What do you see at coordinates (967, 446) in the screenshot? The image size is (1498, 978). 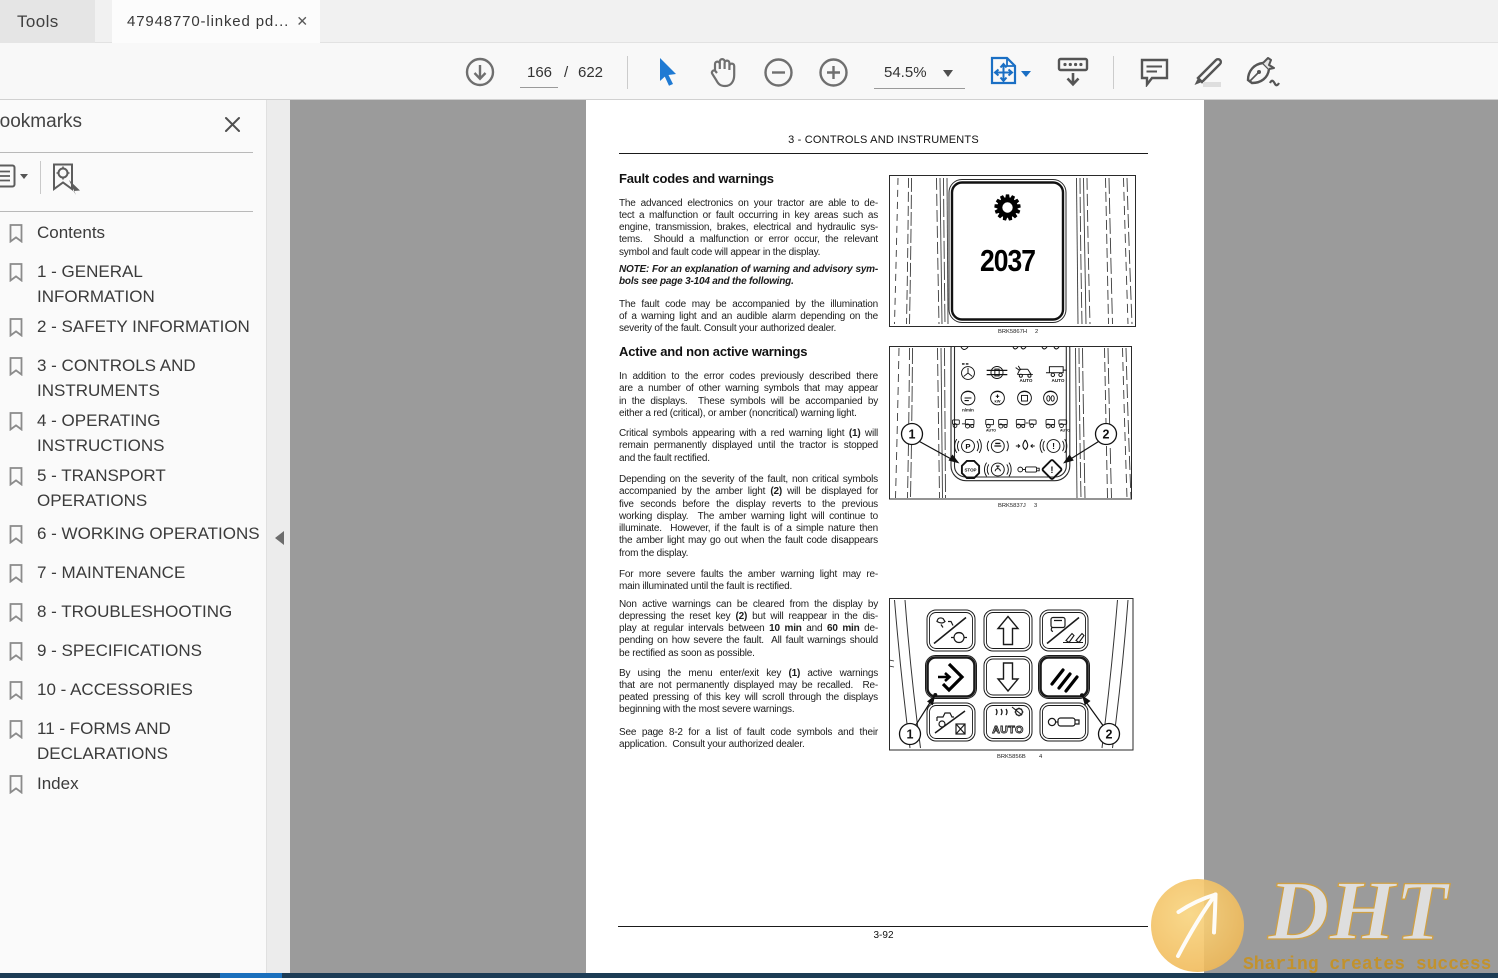 I see `svg-text: P` at bounding box center [967, 446].